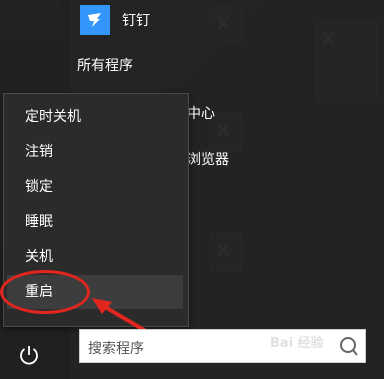 The image size is (384, 379). Describe the element at coordinates (95, 20) in the screenshot. I see `dingtalk-icon` at that location.